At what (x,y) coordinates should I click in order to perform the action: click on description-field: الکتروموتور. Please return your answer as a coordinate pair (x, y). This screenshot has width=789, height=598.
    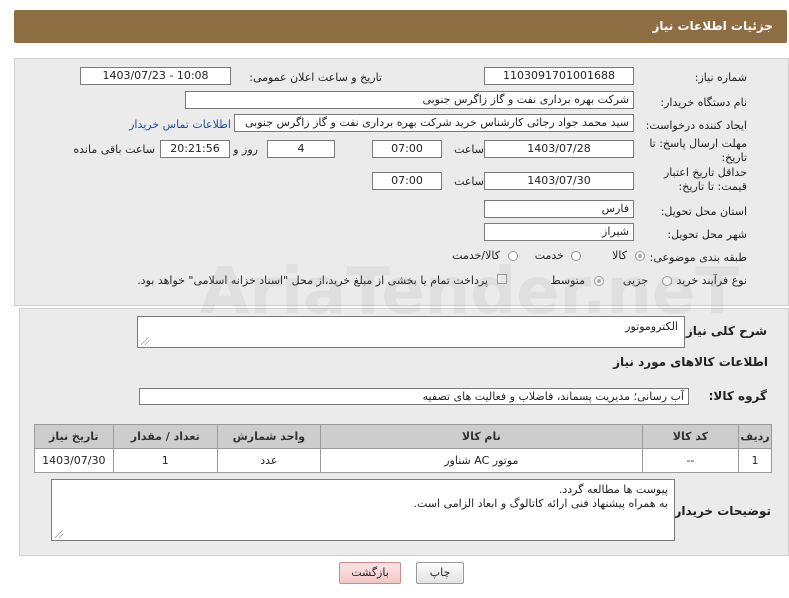
    Looking at the image, I should click on (411, 332).